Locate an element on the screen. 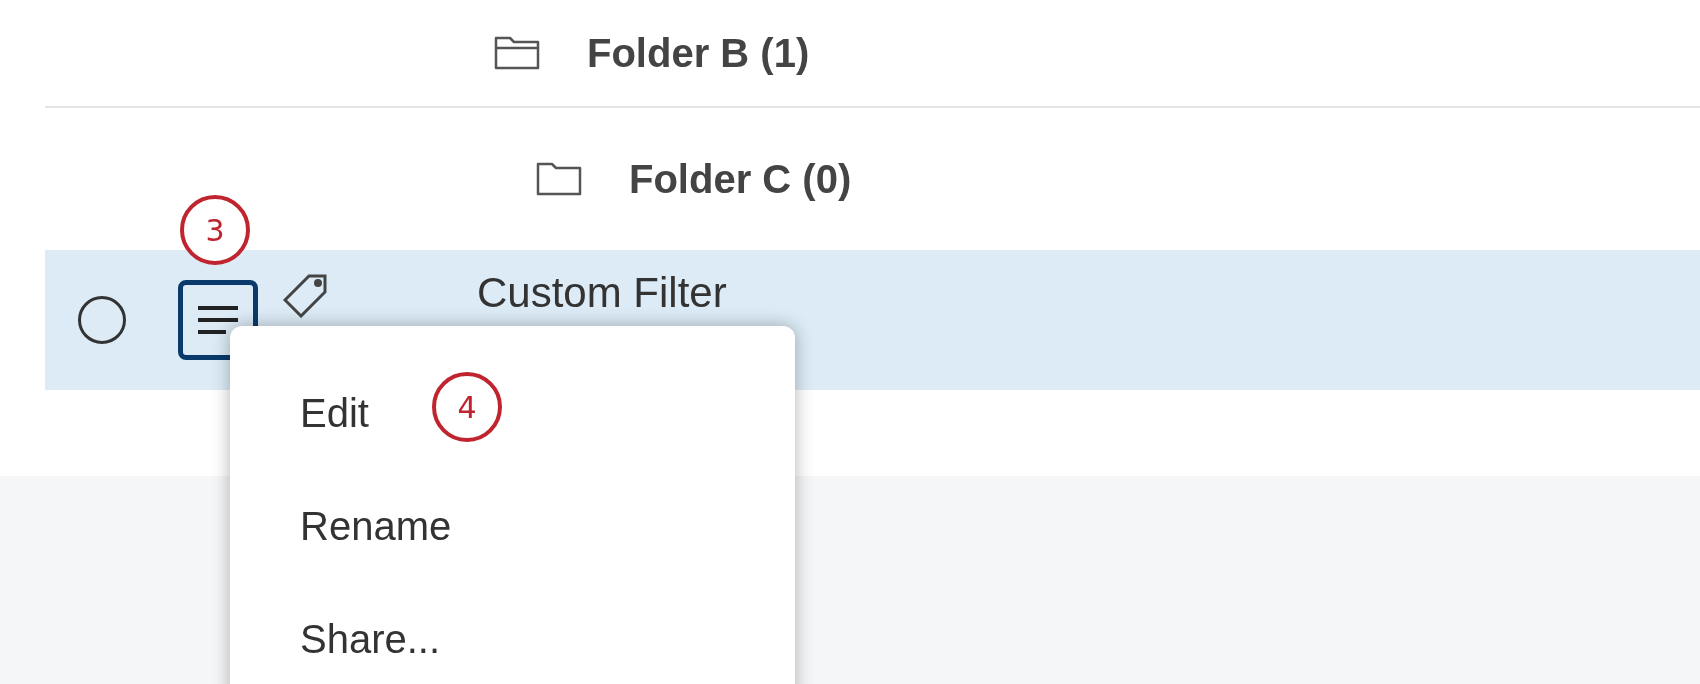 This screenshot has width=1700, height=684. menu-item: Rename is located at coordinates (351, 525).